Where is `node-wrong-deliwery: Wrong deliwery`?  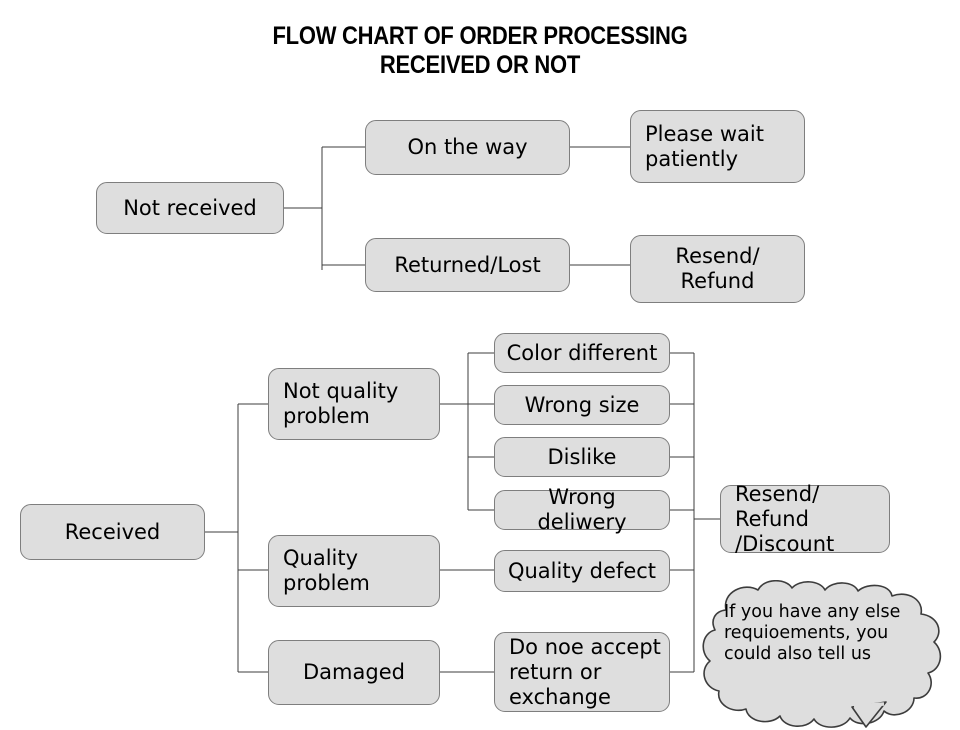 node-wrong-deliwery: Wrong deliwery is located at coordinates (582, 509).